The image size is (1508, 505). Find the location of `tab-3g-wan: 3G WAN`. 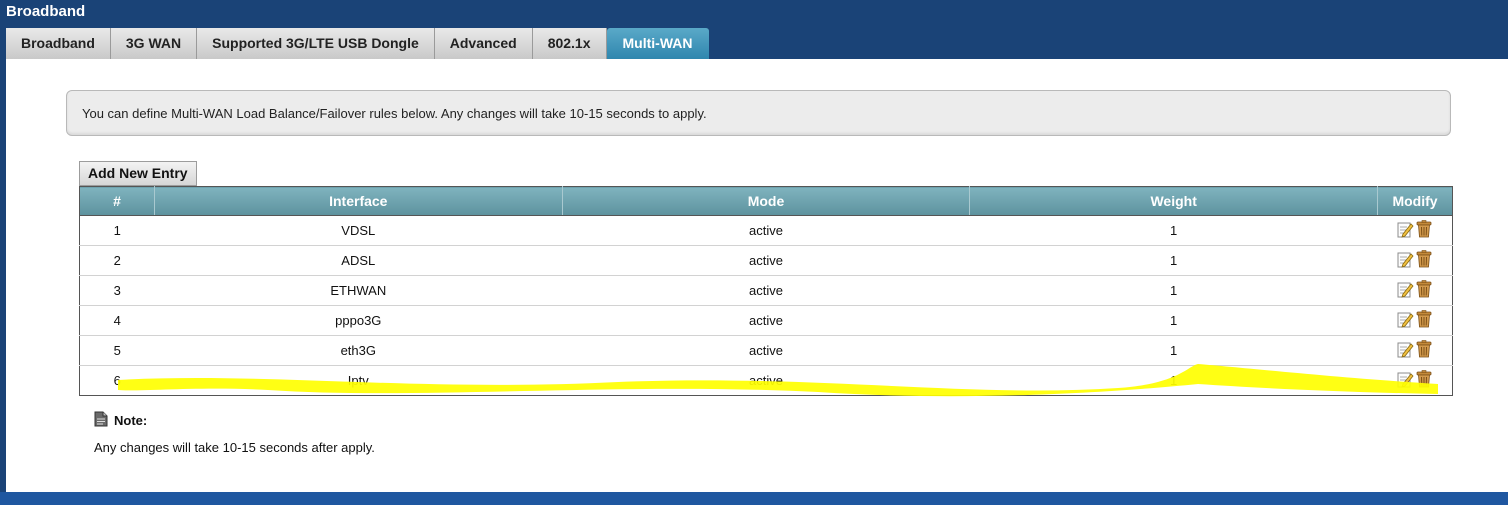

tab-3g-wan: 3G WAN is located at coordinates (154, 43).